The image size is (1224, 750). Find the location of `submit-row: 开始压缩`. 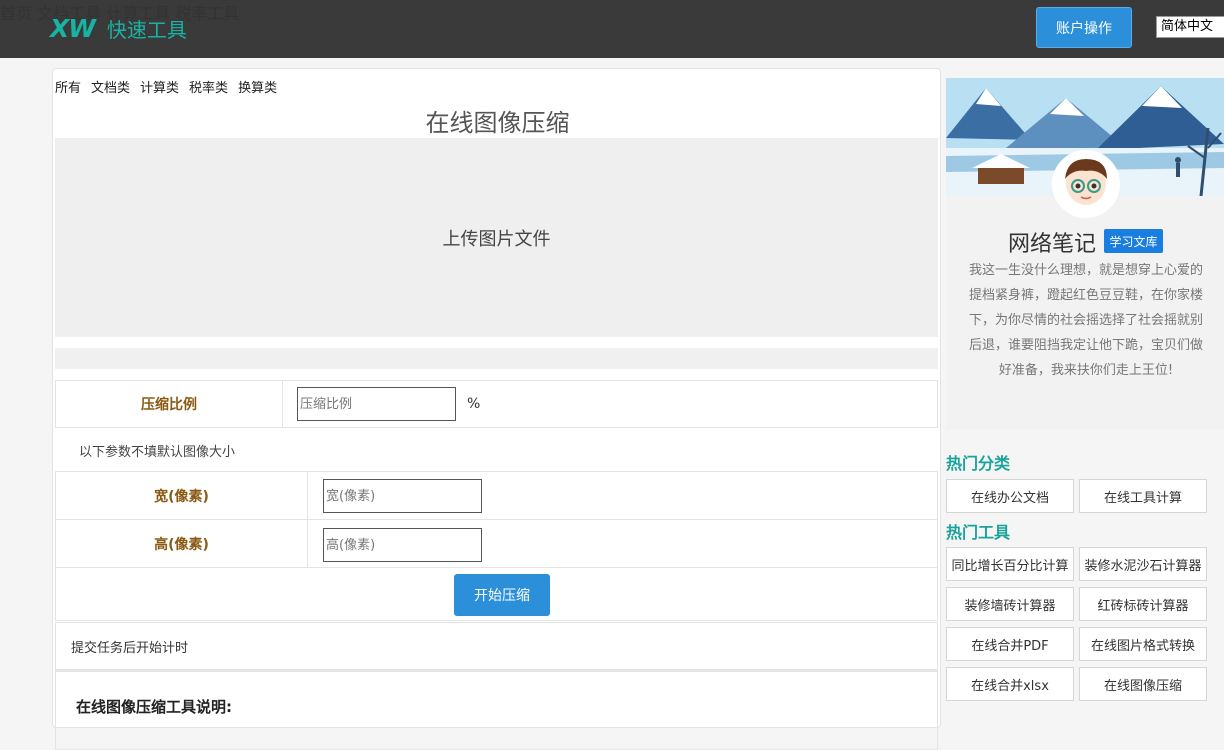

submit-row: 开始压缩 is located at coordinates (496, 594).